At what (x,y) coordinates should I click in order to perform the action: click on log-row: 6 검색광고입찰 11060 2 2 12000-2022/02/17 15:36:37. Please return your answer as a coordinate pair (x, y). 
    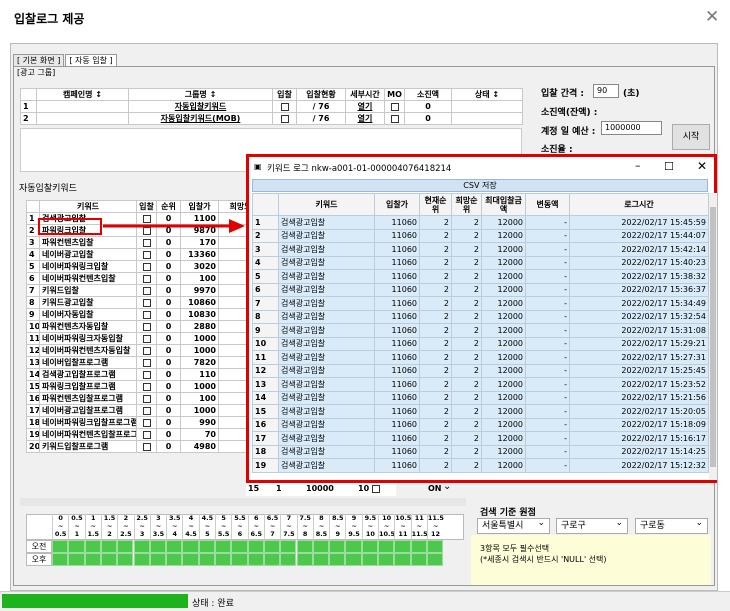
    Looking at the image, I should click on (480, 289).